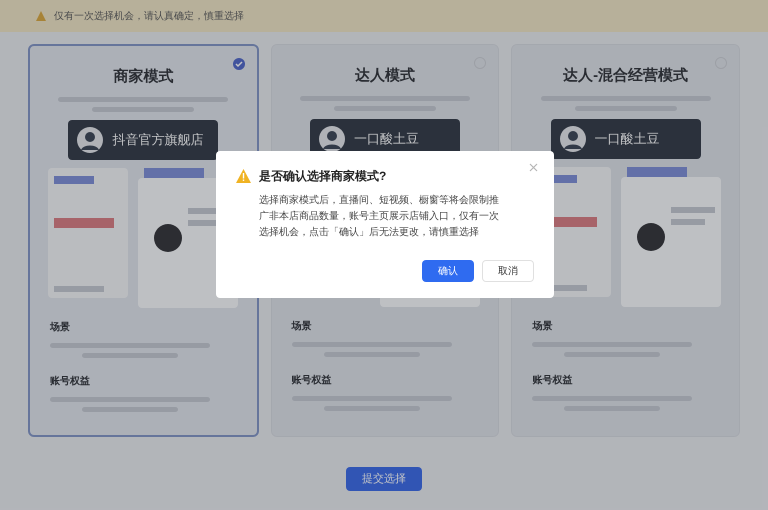  I want to click on banner-text: 仅有一次选择机会，请认真确定，慎重选择, so click(149, 17).